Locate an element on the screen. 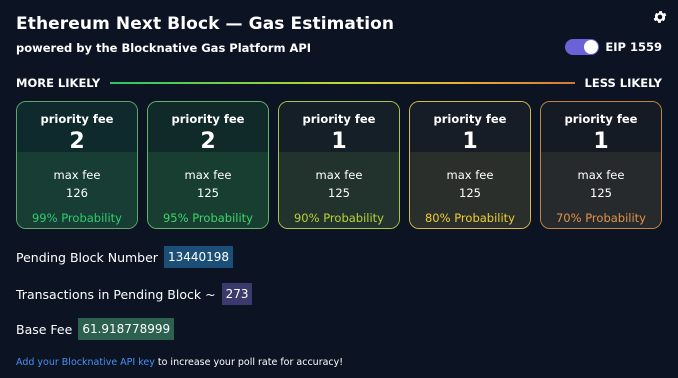 This screenshot has width=678, height=378. more-likely-label: MORE LIKELY is located at coordinates (58, 83).